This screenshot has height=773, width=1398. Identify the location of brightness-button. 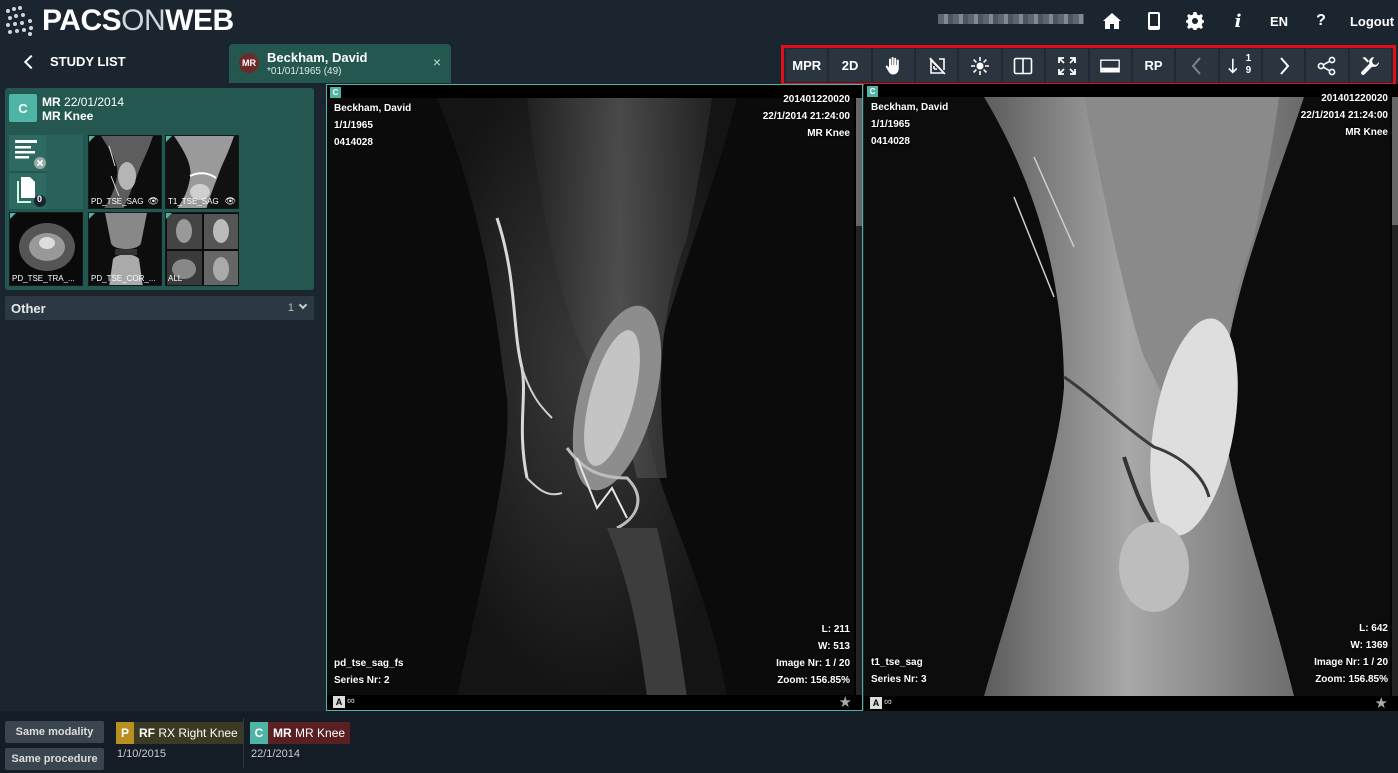
(980, 65).